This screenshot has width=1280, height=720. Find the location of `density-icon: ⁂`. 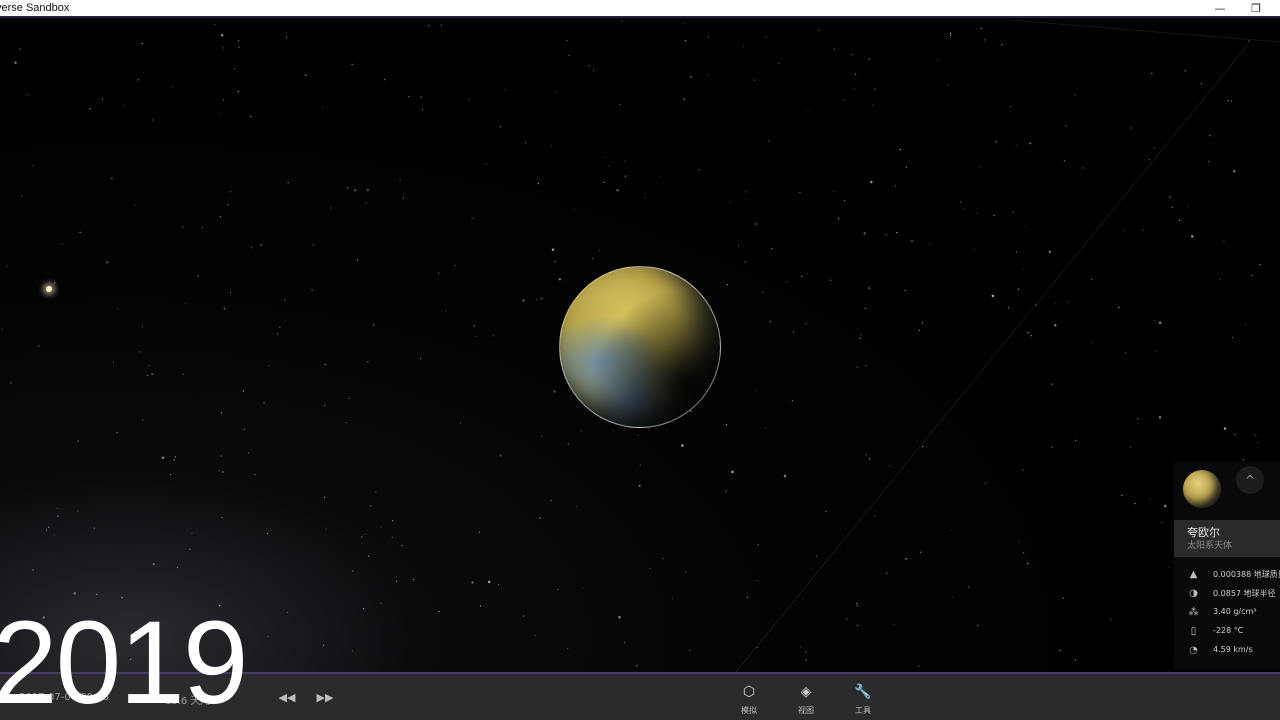

density-icon: ⁂ is located at coordinates (1193, 612).